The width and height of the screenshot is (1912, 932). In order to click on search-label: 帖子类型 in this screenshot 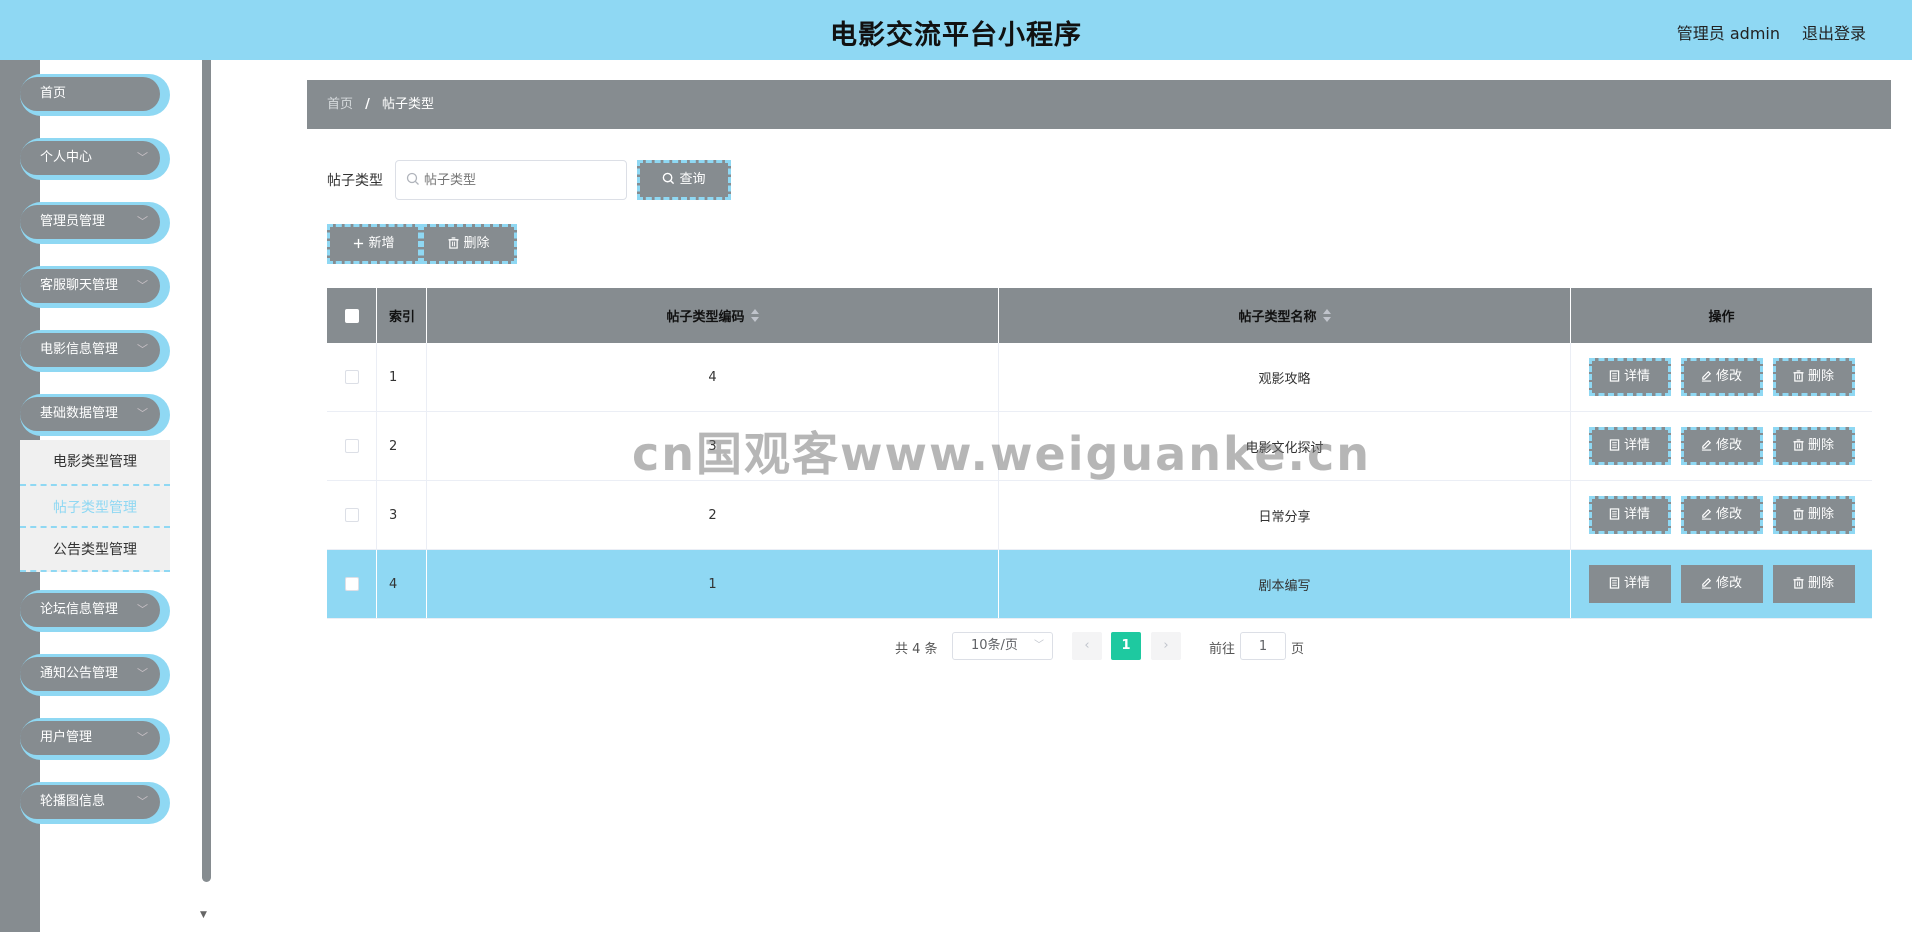, I will do `click(355, 181)`.